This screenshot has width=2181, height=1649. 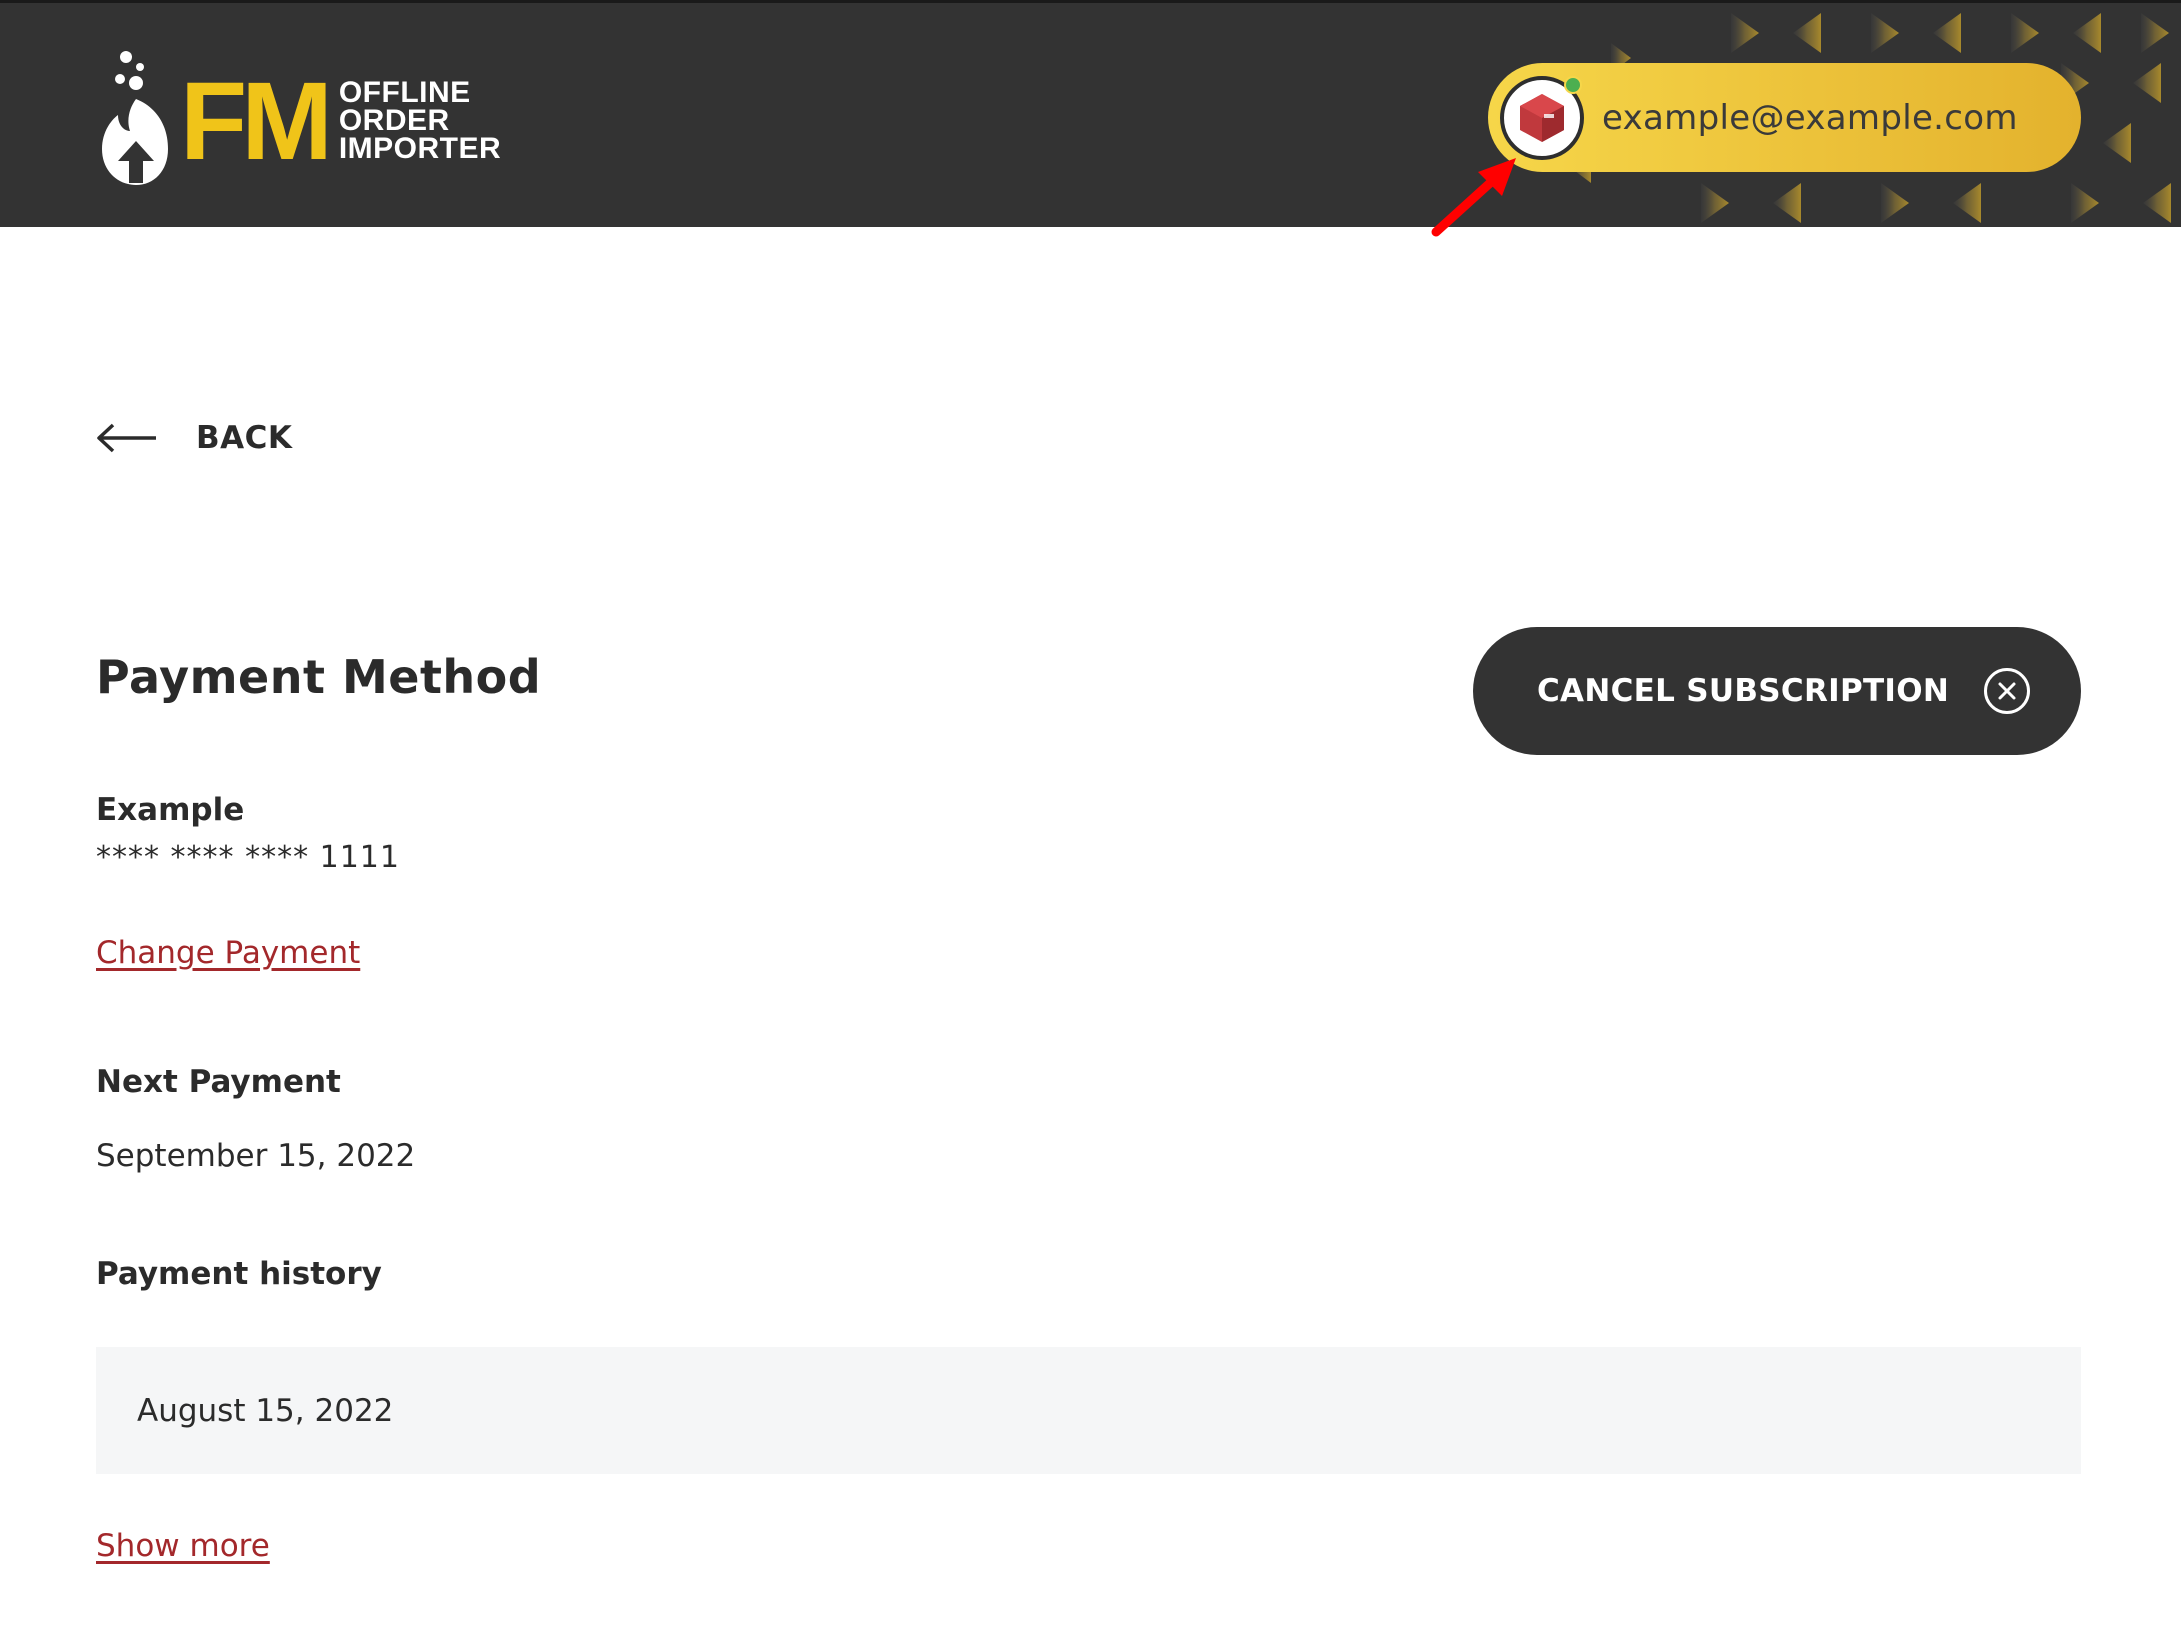 What do you see at coordinates (126, 438) in the screenshot?
I see `arrow-left-icon` at bounding box center [126, 438].